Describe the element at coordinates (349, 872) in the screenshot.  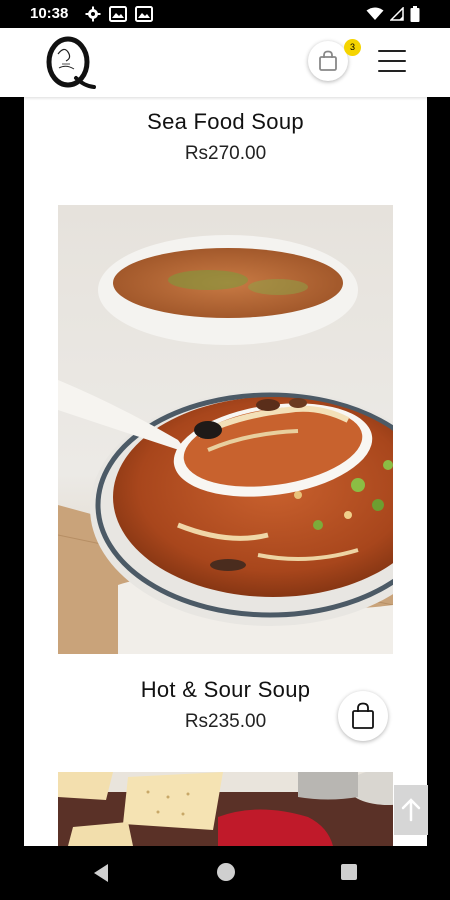
I see `recents-icon` at that location.